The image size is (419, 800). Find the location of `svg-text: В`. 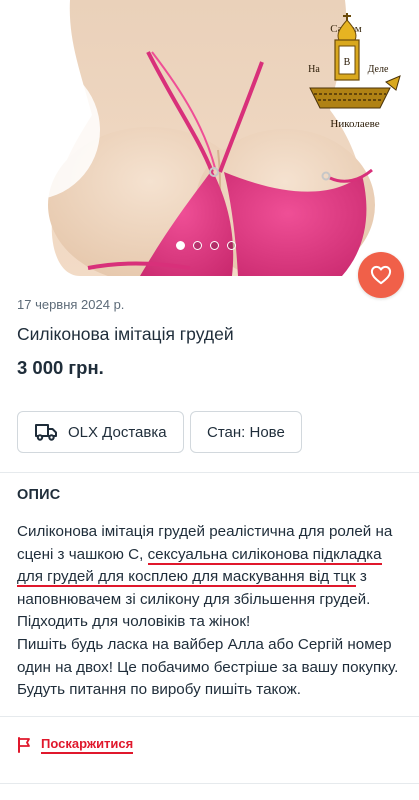

svg-text: В is located at coordinates (347, 62).